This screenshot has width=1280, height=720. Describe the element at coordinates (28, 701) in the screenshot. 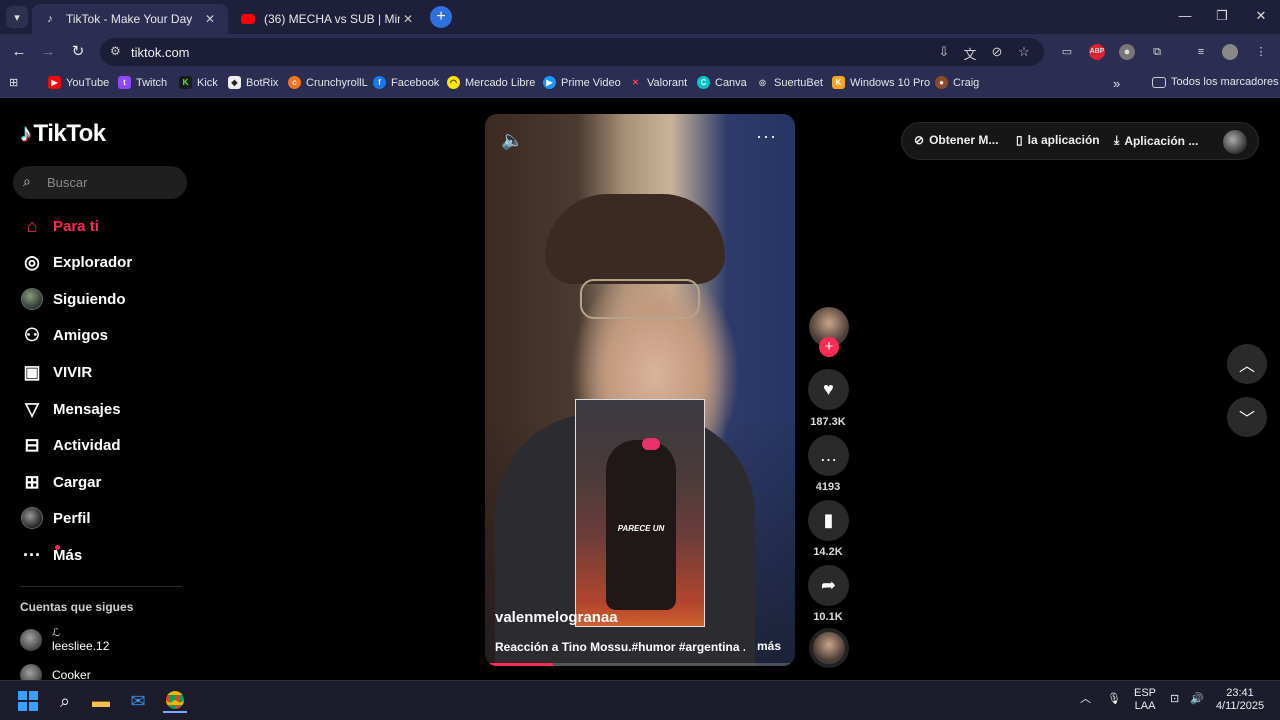

I see `start-button` at that location.